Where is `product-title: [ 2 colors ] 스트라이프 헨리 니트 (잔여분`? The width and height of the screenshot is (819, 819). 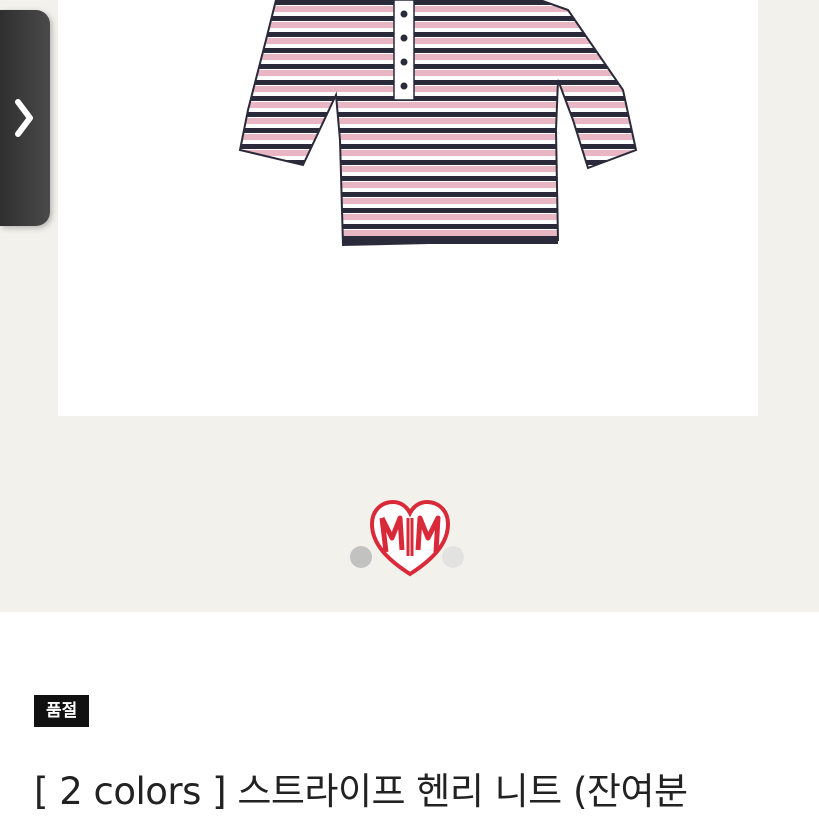 product-title: [ 2 colors ] 스트라이프 헨리 니트 (잔여분 is located at coordinates (361, 791).